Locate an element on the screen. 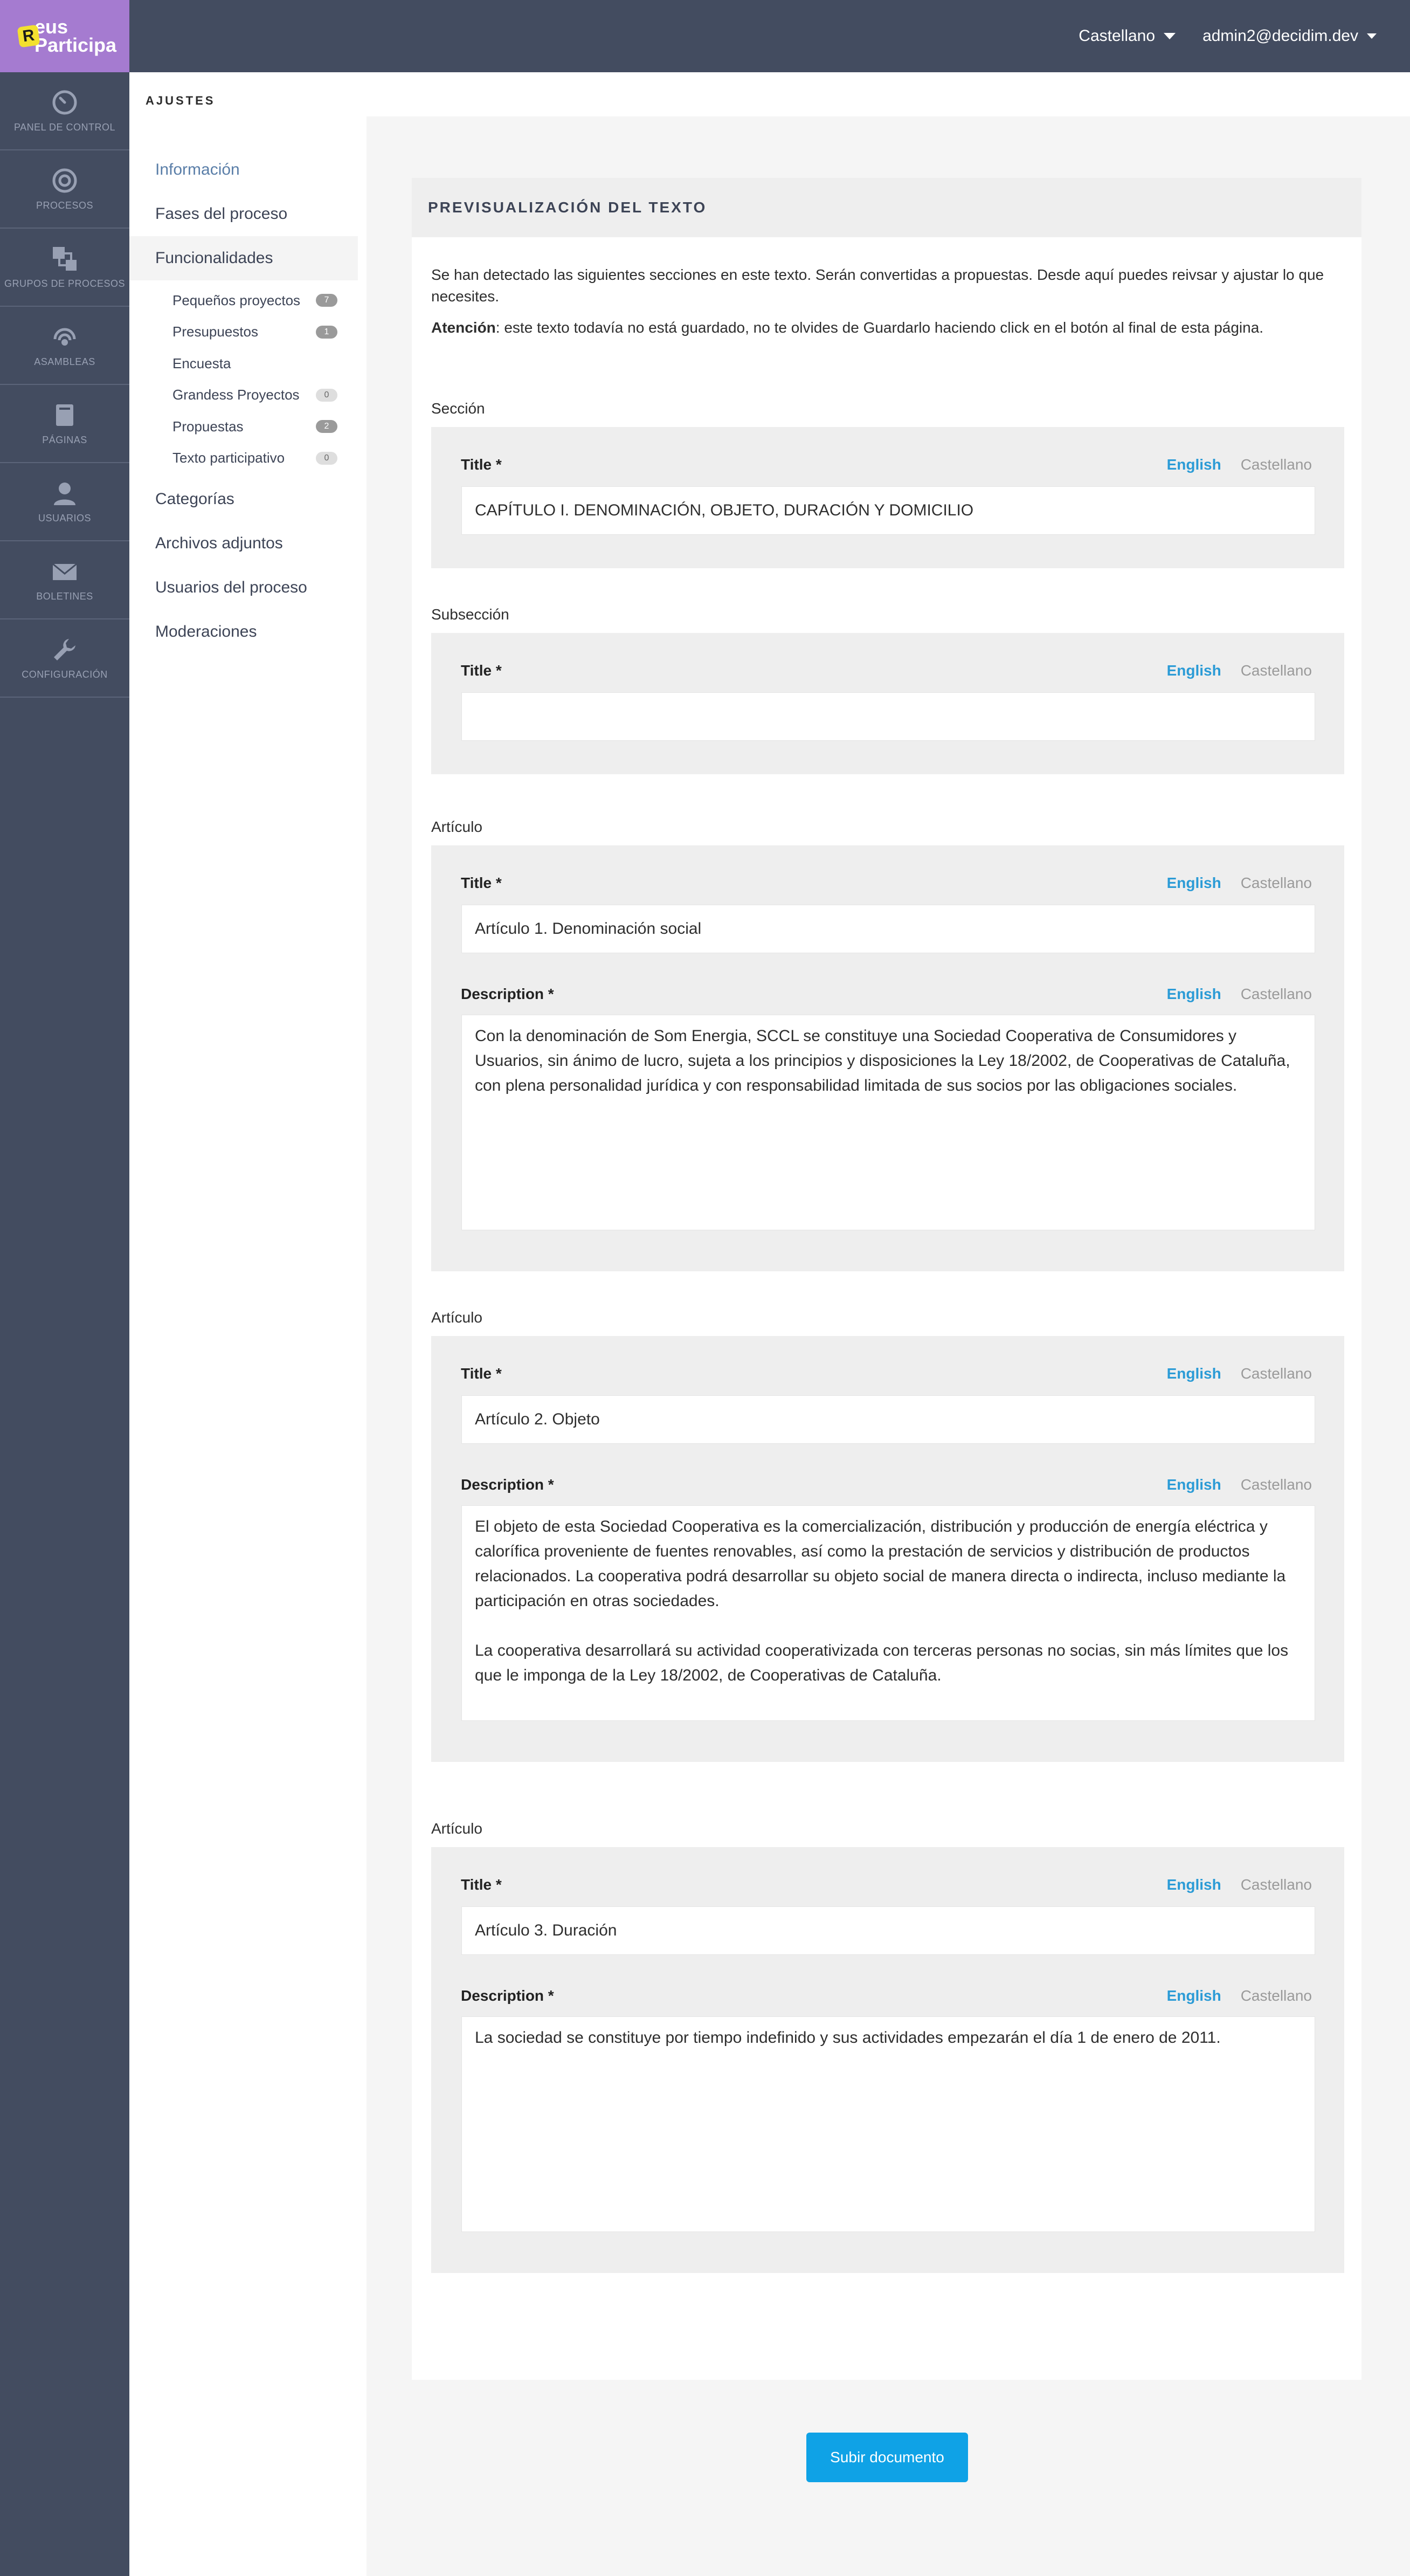  logo: R eus Participa is located at coordinates (64, 36).